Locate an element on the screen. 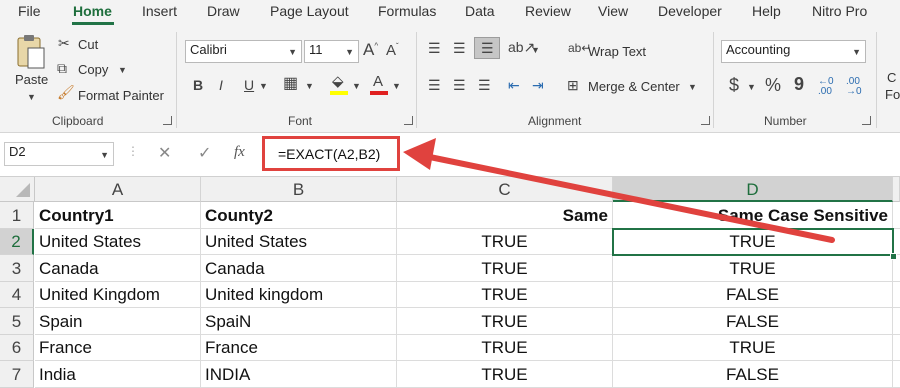 The height and width of the screenshot is (388, 900). arrow-shaft is located at coordinates (626, 197).